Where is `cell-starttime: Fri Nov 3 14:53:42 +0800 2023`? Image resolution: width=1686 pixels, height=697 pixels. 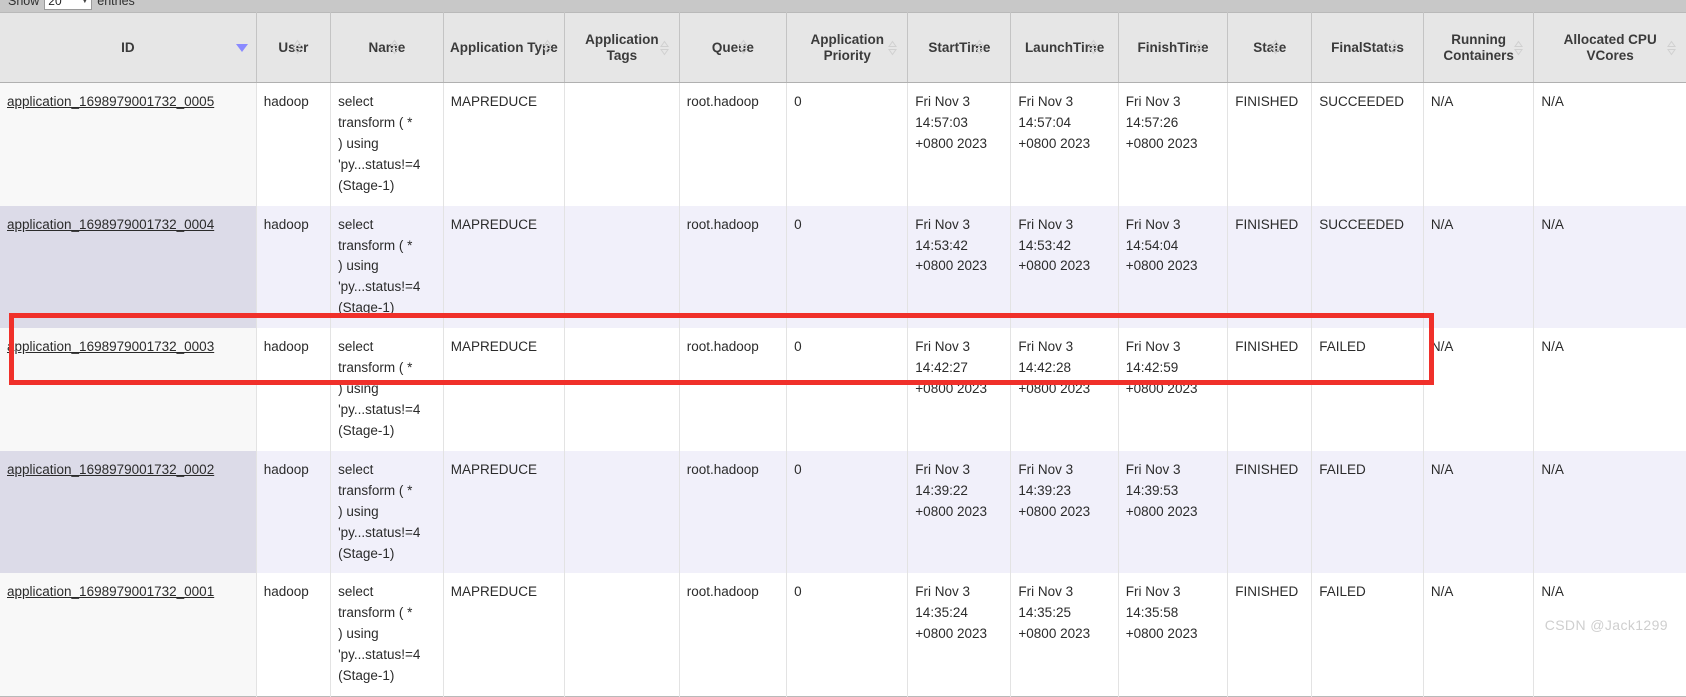
cell-starttime: Fri Nov 3 14:53:42 +0800 2023 is located at coordinates (959, 267).